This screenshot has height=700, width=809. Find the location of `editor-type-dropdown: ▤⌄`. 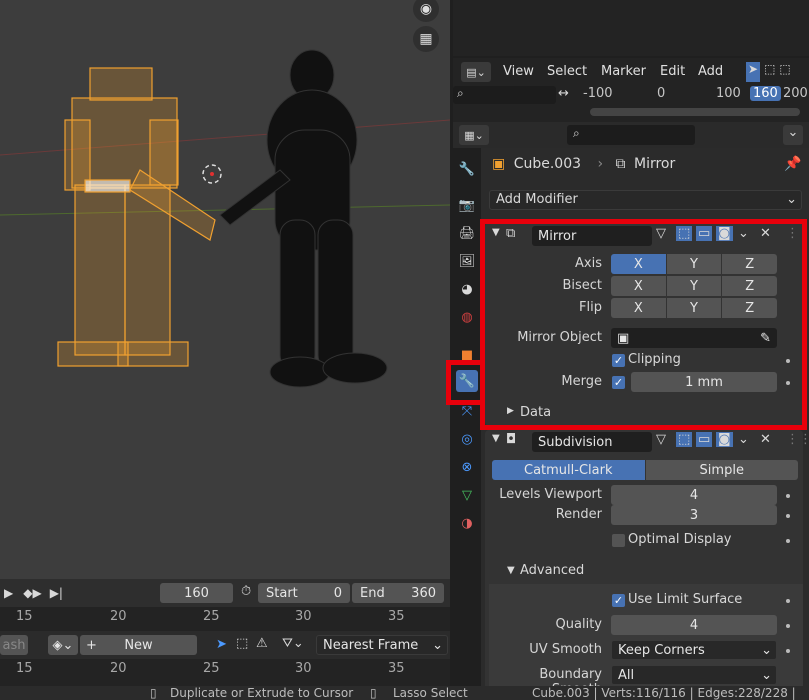

editor-type-dropdown: ▤⌄ is located at coordinates (476, 72).